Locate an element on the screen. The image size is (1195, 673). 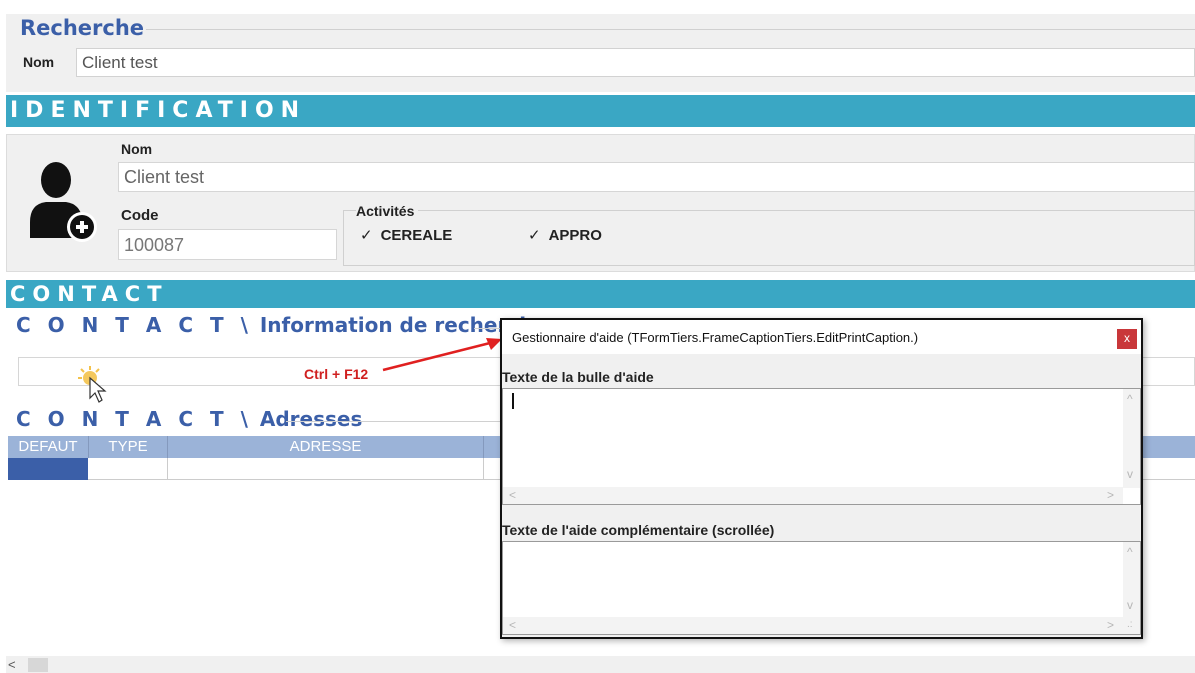
identification-code-input: 100087 is located at coordinates (227, 244).